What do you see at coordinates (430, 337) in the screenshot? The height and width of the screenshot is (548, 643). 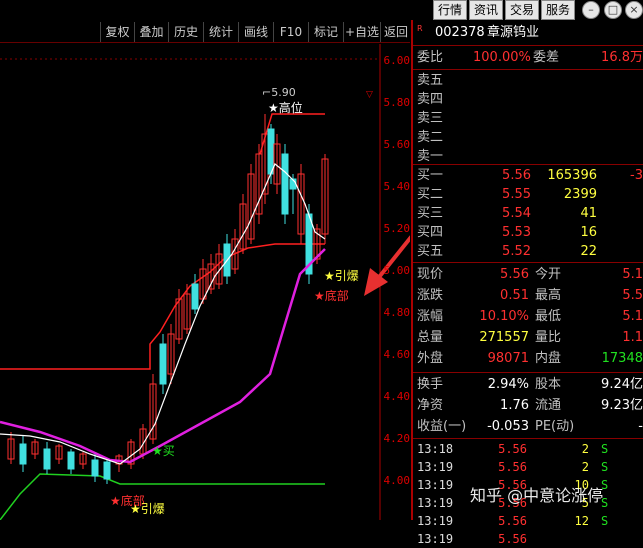 I see `quote-label: 总量` at bounding box center [430, 337].